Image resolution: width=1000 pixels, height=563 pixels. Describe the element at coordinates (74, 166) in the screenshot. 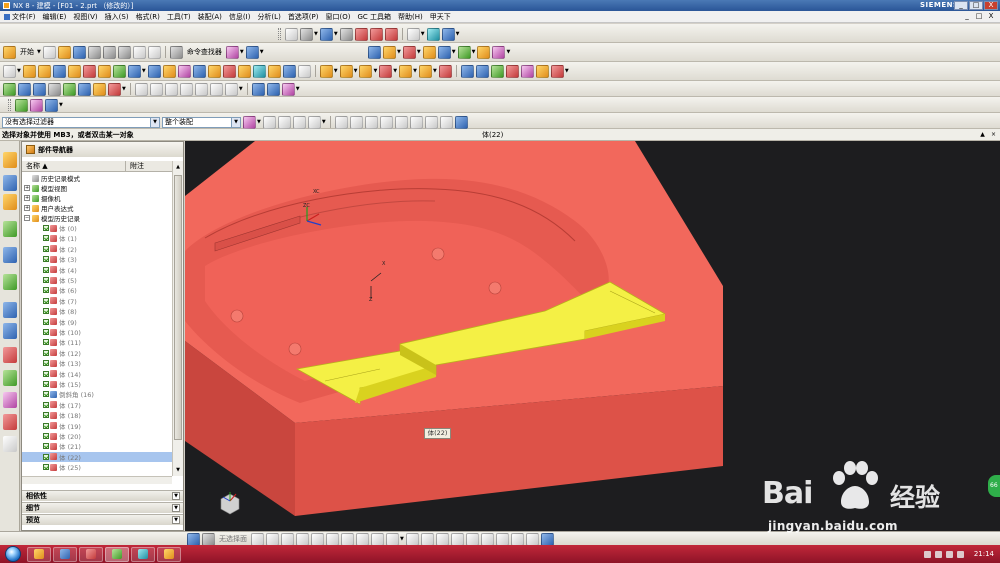

I see `column-name: 名称 ▲` at that location.